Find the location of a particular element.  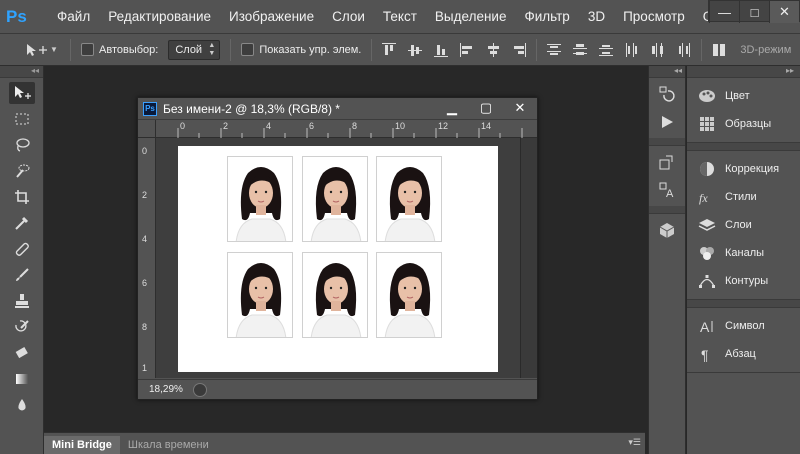

eraser-tool-button is located at coordinates (22, 353).